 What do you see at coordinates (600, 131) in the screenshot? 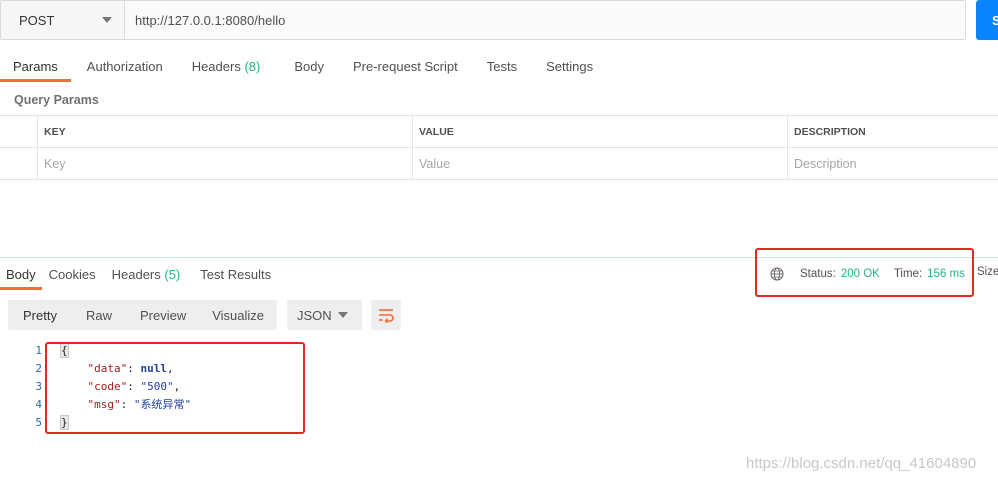
I see `column-header-value: VALUE` at bounding box center [600, 131].